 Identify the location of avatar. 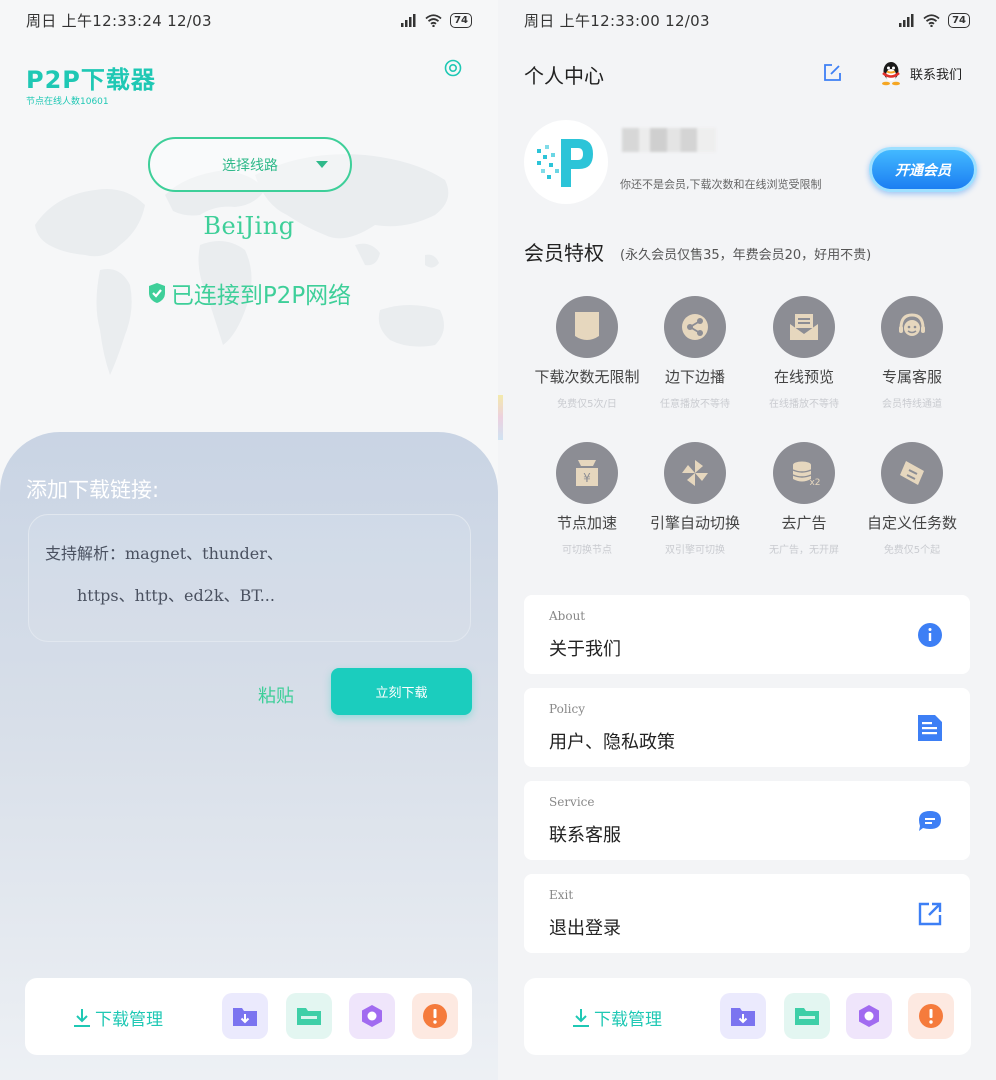
(566, 162).